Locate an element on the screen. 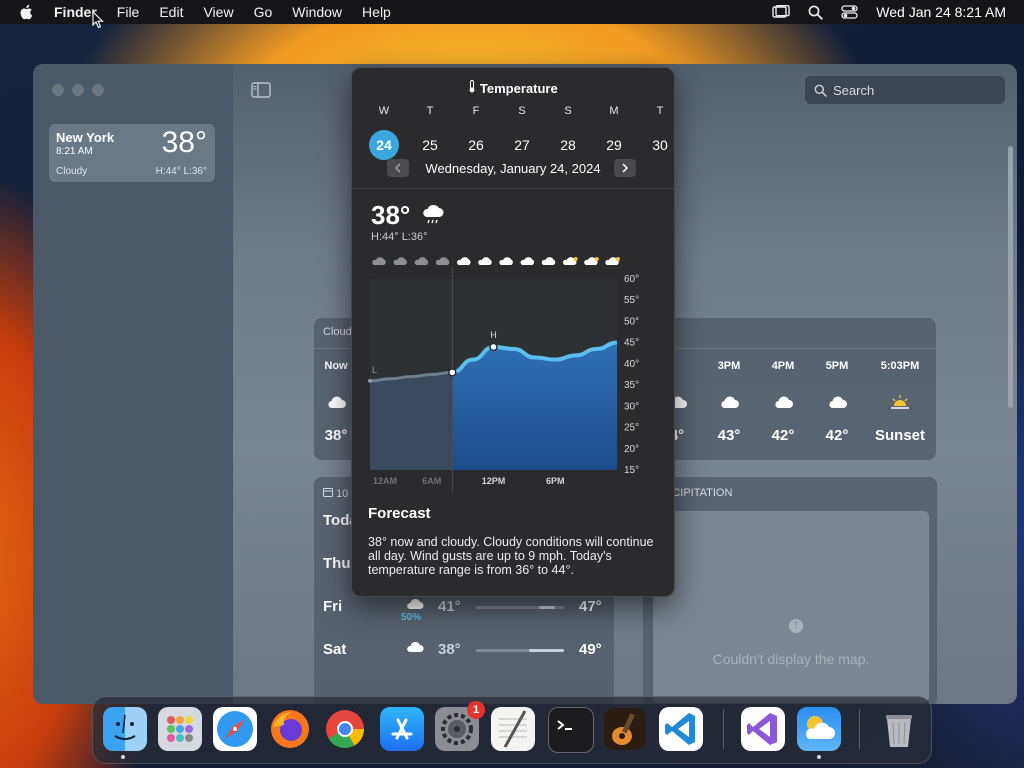 The image size is (1024, 768). day-name: Thu is located at coordinates (337, 563).